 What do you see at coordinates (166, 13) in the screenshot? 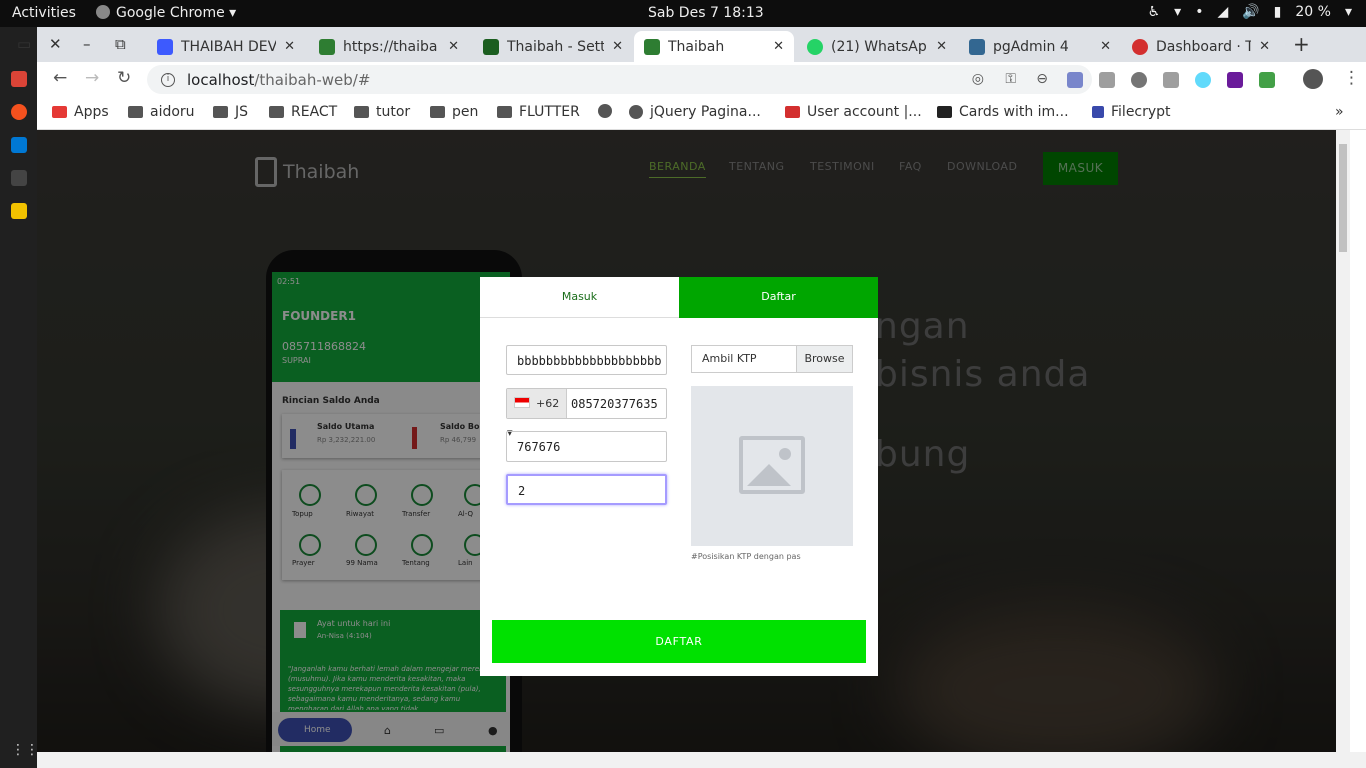
I see `app-menu: Google Chrome ▾` at bounding box center [166, 13].